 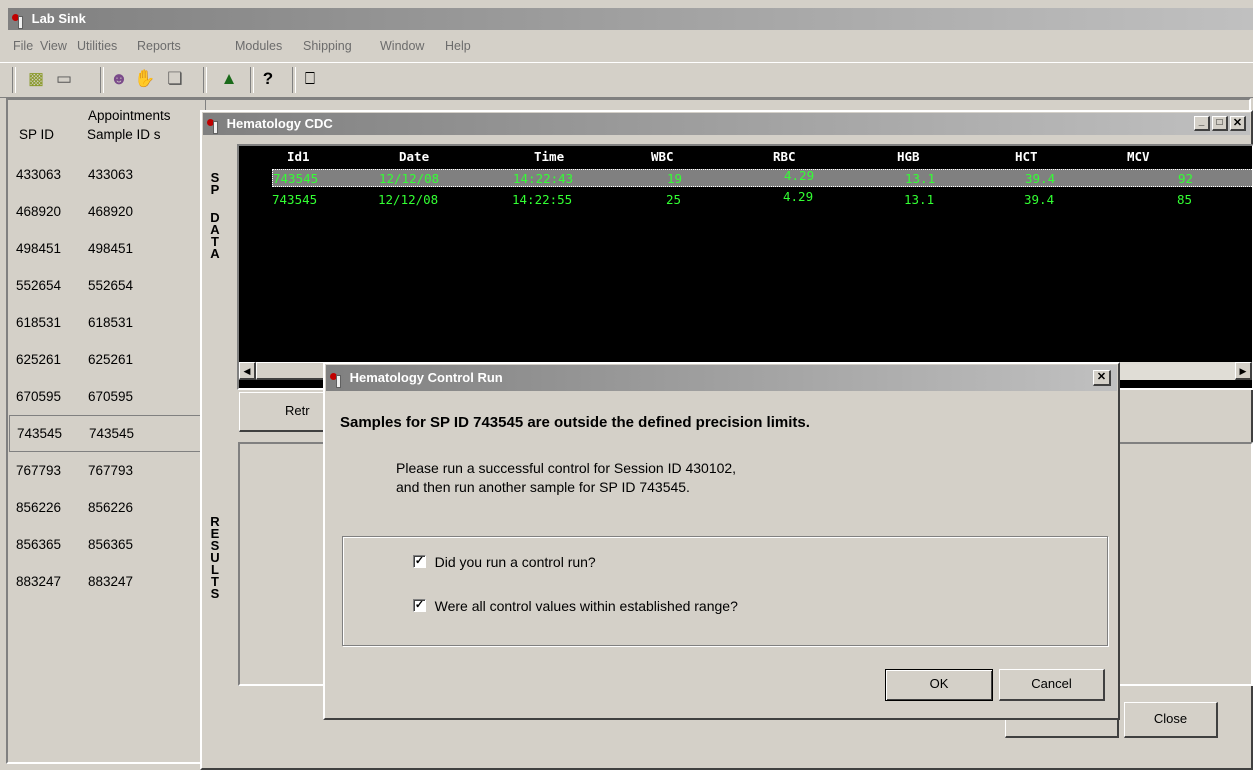 I want to click on people-icon: ☻, so click(x=119, y=79).